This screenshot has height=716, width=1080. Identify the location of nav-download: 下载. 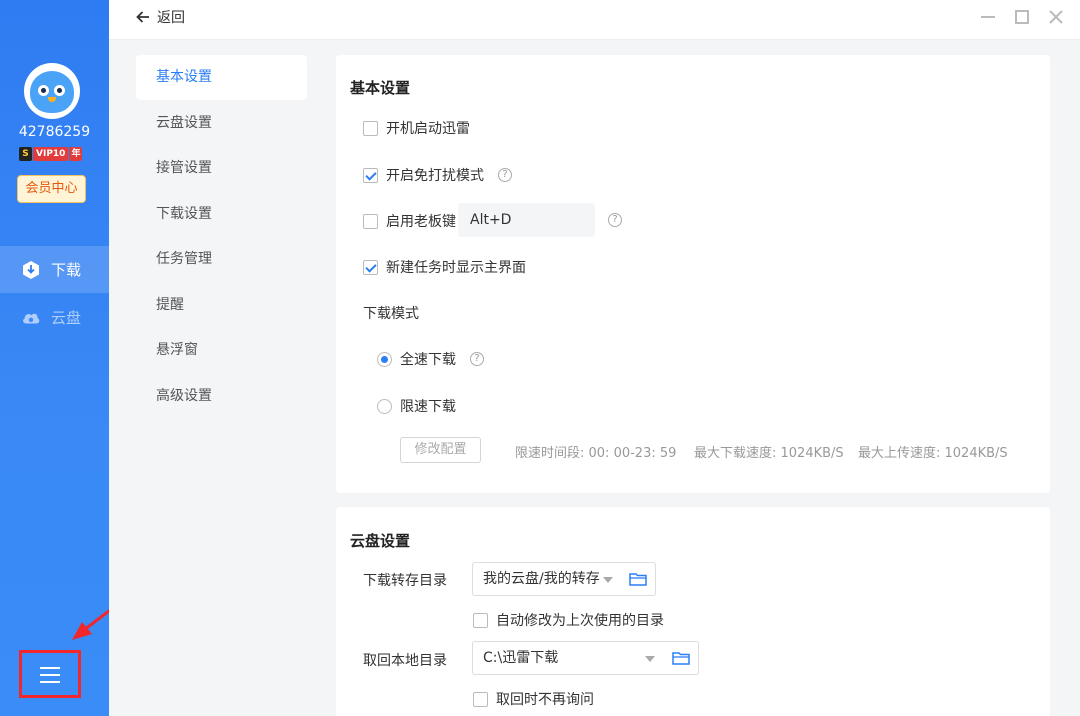
(54, 269).